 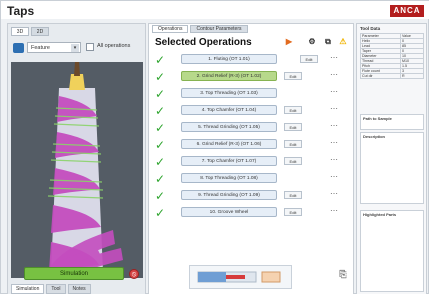 I want to click on list-item: ✓ 6. Grind Relief (R-3) (OT 1.06) Edit ⋯, so click(x=250, y=145).